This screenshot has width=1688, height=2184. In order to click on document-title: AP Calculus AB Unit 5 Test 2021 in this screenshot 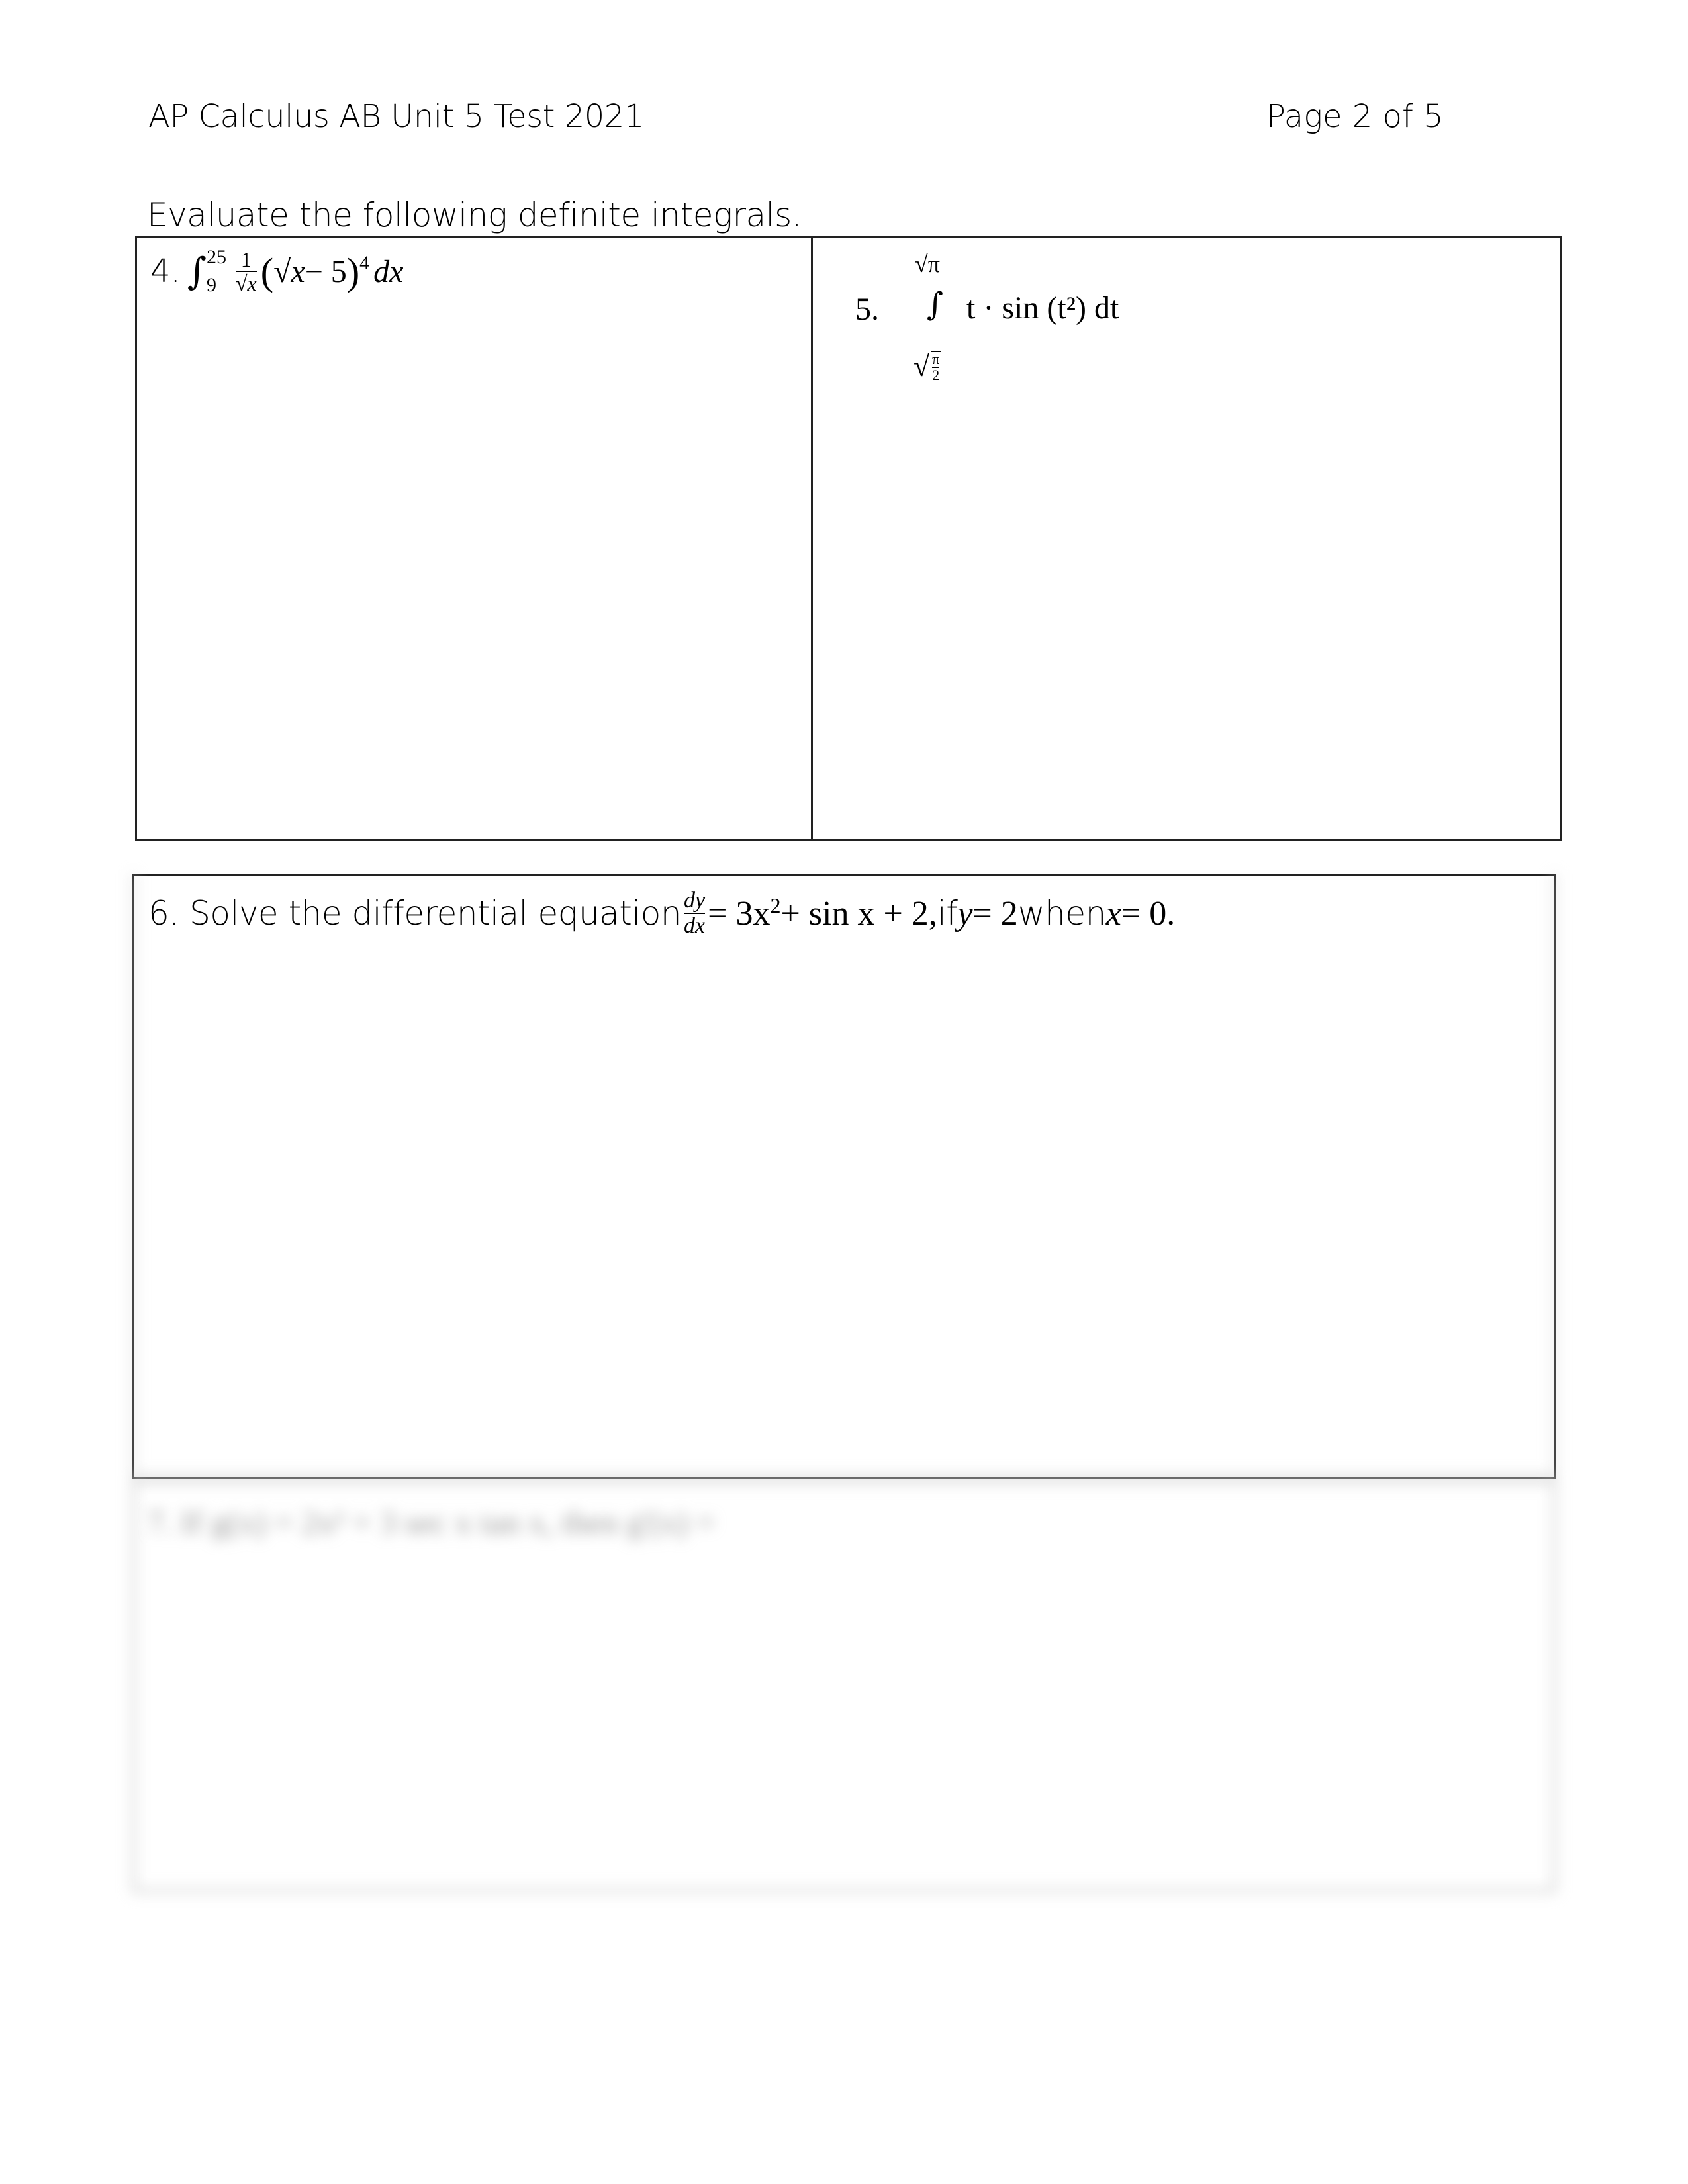, I will do `click(396, 116)`.